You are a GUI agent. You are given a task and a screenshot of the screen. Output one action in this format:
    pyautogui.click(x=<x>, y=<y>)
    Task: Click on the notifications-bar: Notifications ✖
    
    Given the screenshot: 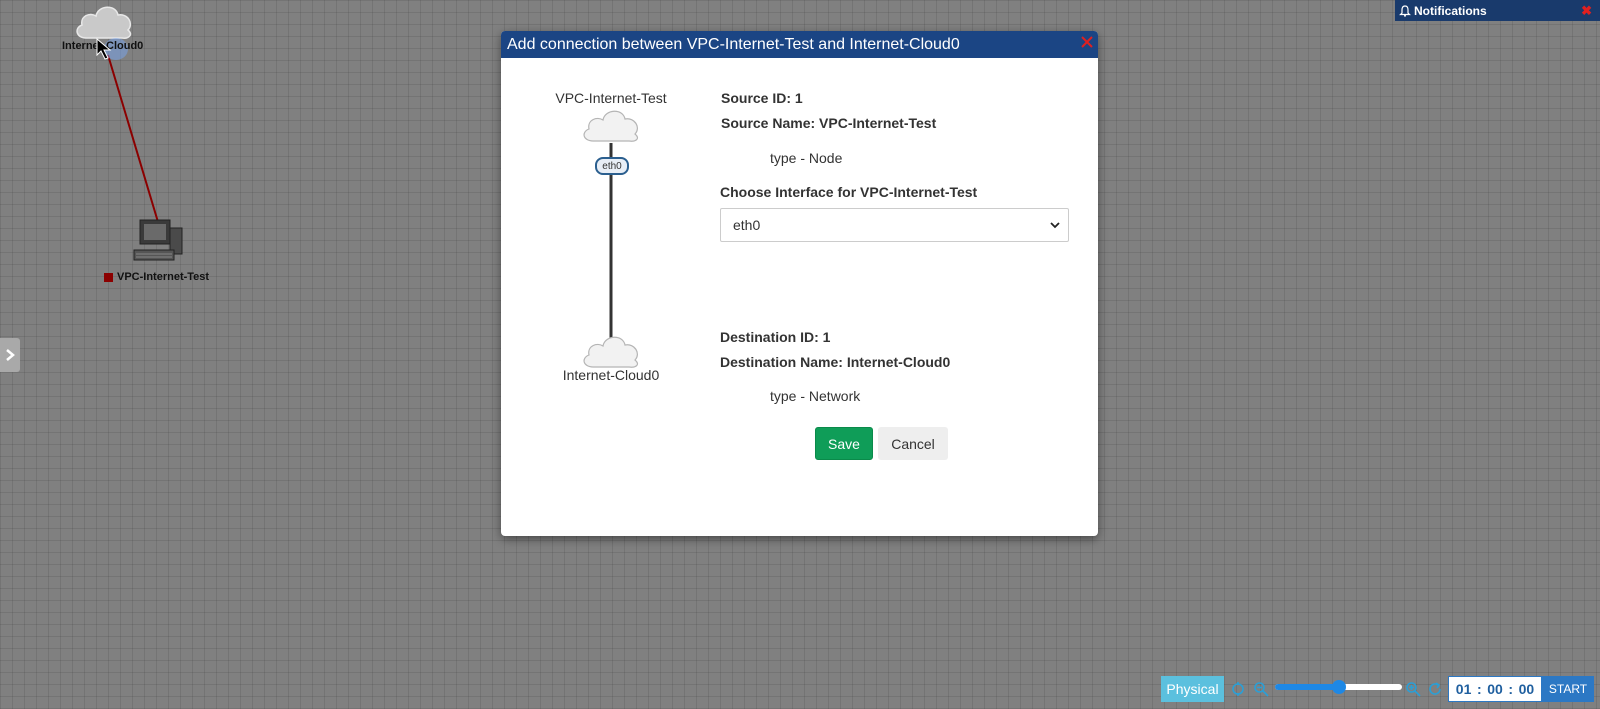 What is the action you would take?
    pyautogui.click(x=1497, y=10)
    